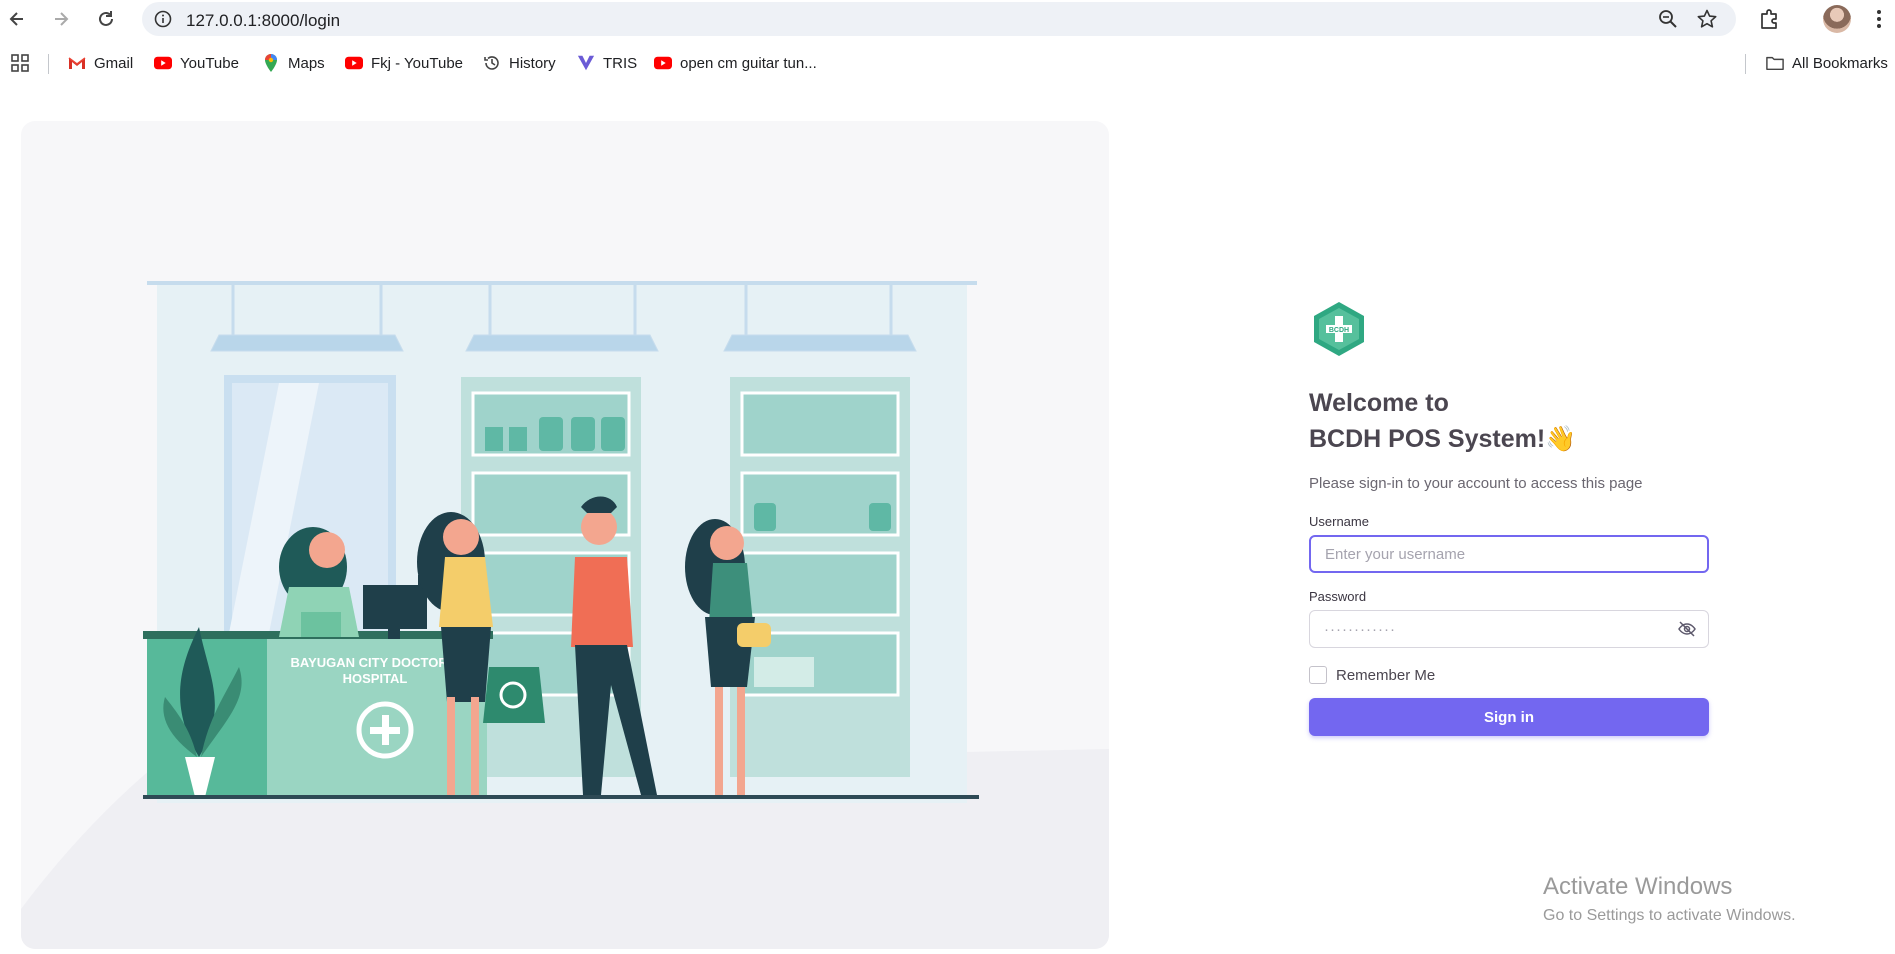 The width and height of the screenshot is (1895, 954). Describe the element at coordinates (17, 19) in the screenshot. I see `back-icon` at that location.